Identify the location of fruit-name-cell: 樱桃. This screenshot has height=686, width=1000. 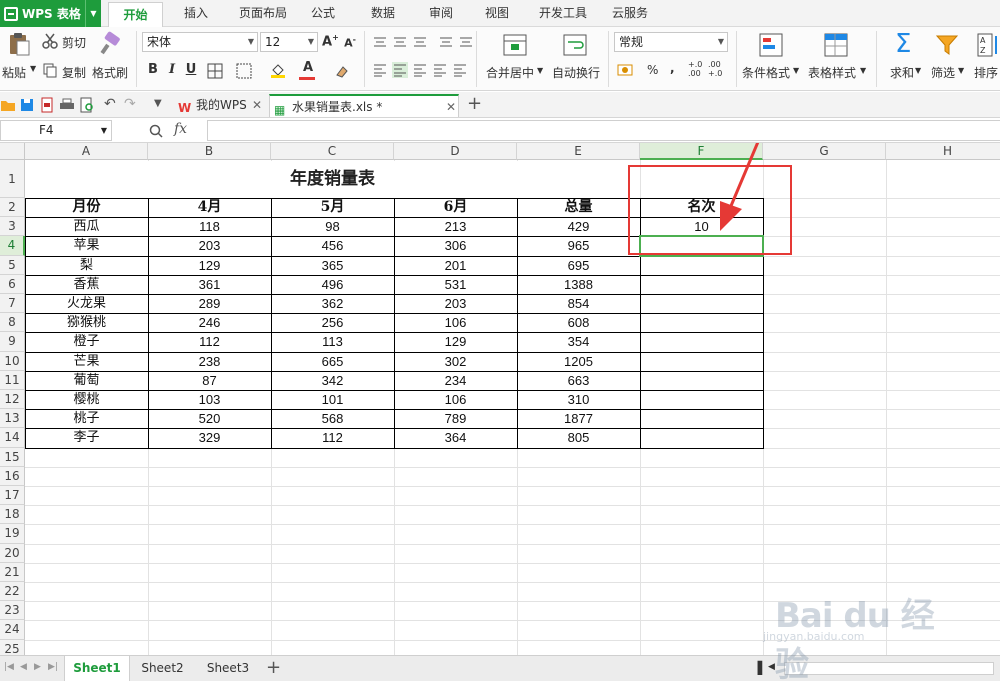
(86, 399).